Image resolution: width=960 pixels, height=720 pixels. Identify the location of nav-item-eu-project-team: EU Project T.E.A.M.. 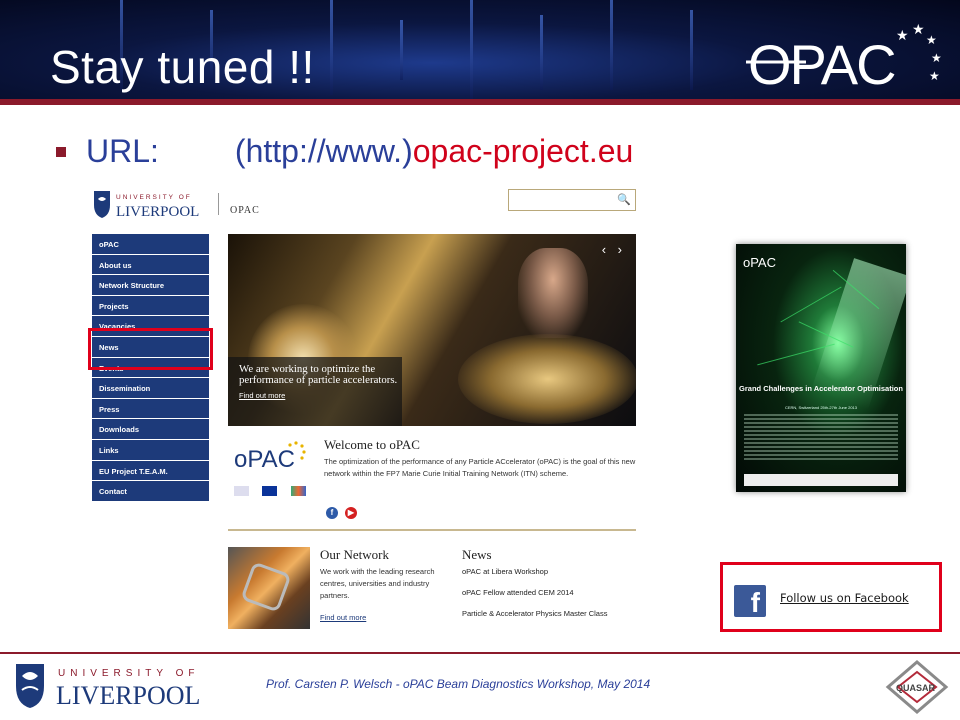
(150, 471).